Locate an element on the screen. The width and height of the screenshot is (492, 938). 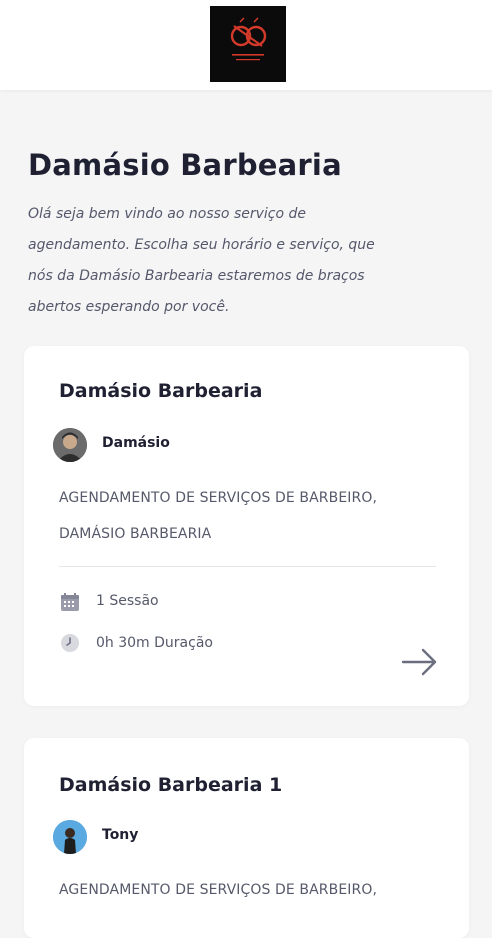
divider is located at coordinates (247, 566).